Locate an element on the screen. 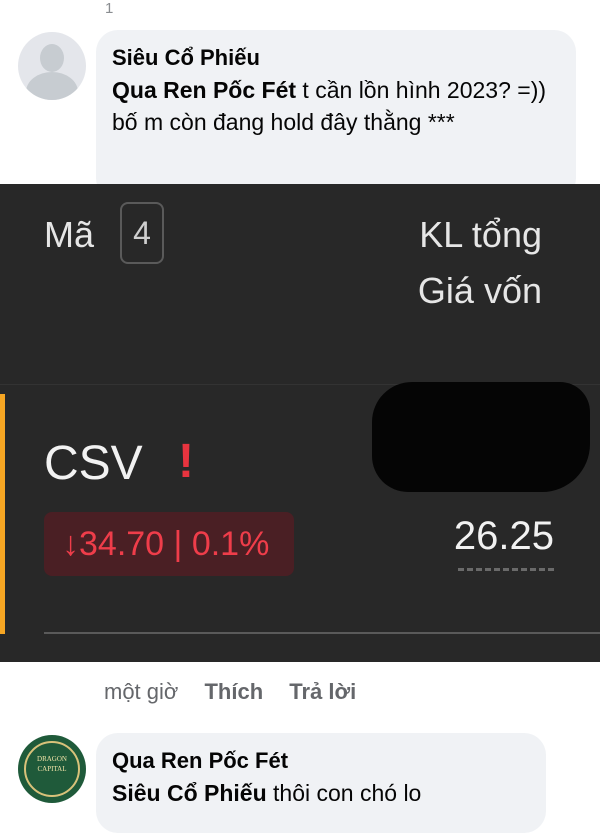 The width and height of the screenshot is (600, 833). redaction-scribble is located at coordinates (481, 437).